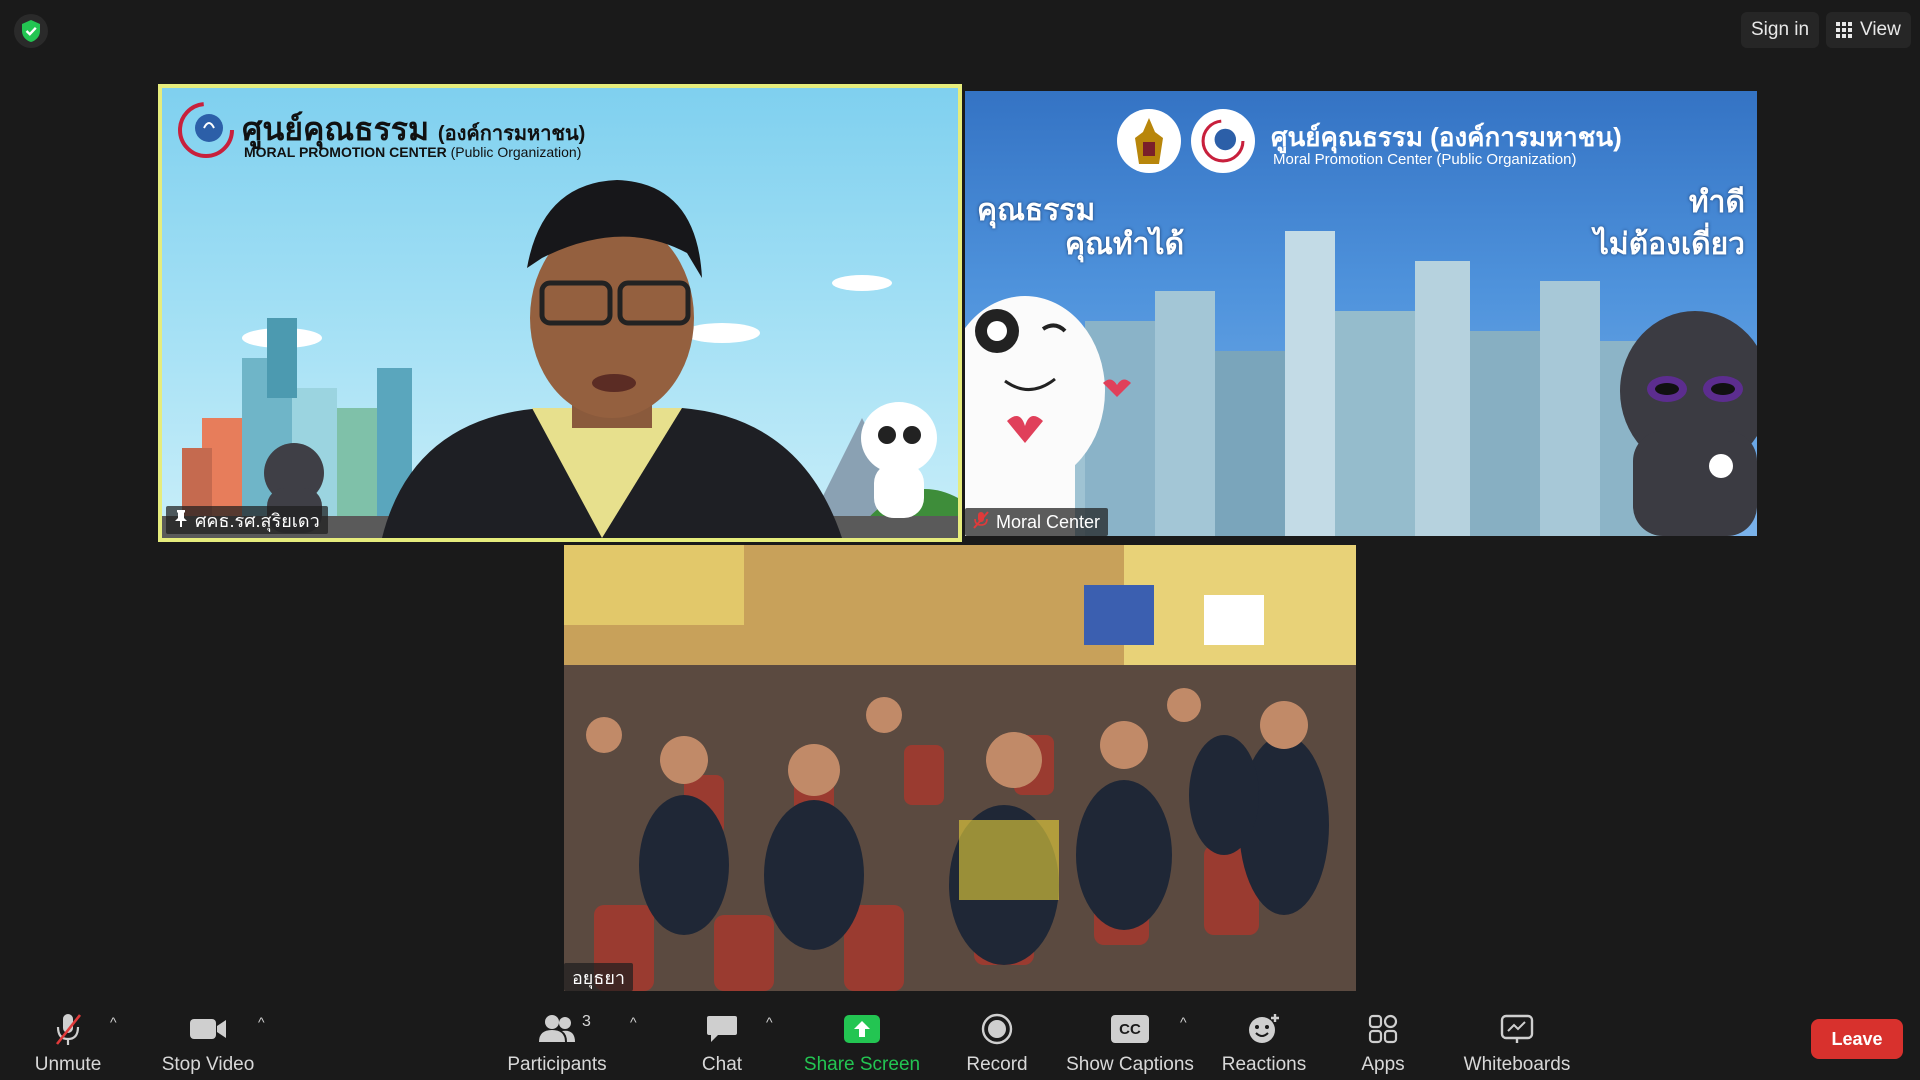 Image resolution: width=1920 pixels, height=1080 pixels. Describe the element at coordinates (113, 1022) in the screenshot. I see `audio-options-caret-icon: ^` at that location.